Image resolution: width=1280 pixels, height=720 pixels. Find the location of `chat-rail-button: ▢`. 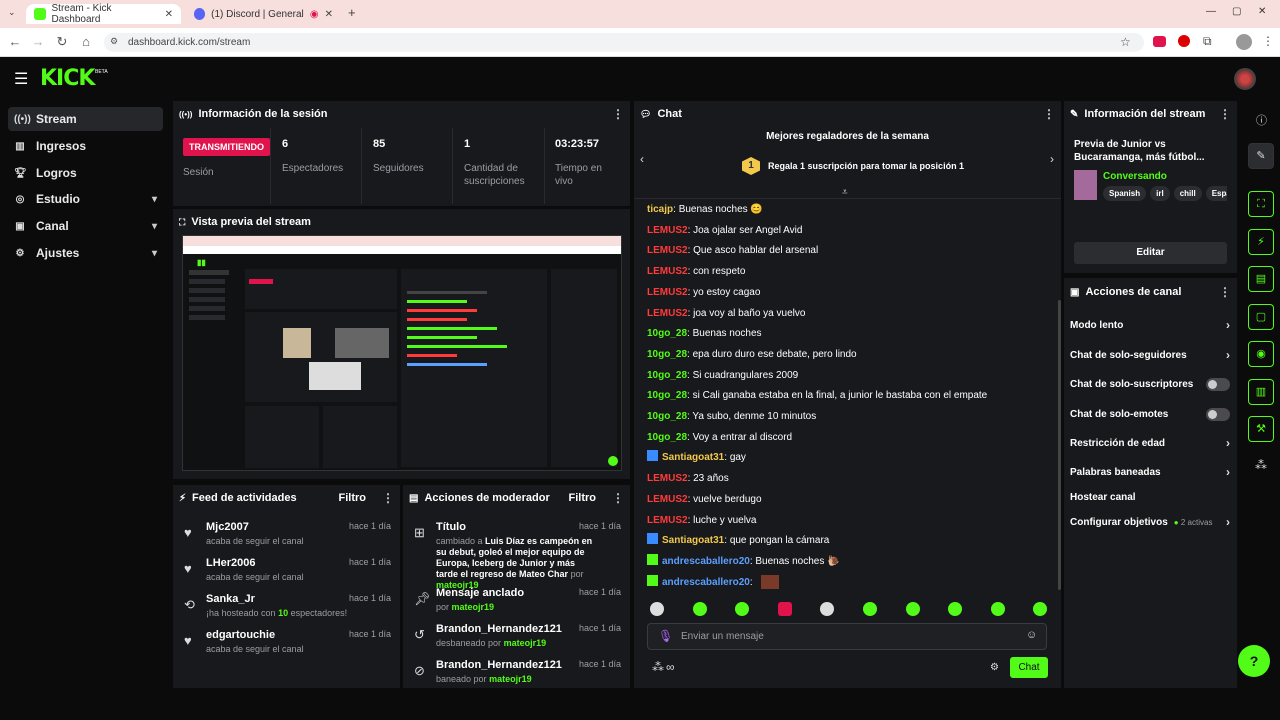

chat-rail-button: ▢ is located at coordinates (1261, 317).